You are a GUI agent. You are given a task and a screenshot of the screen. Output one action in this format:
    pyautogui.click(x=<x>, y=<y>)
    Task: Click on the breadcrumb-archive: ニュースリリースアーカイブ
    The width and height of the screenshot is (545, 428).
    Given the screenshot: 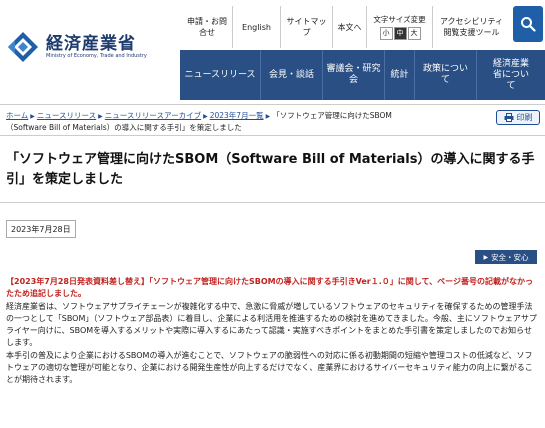 What is the action you would take?
    pyautogui.click(x=153, y=115)
    